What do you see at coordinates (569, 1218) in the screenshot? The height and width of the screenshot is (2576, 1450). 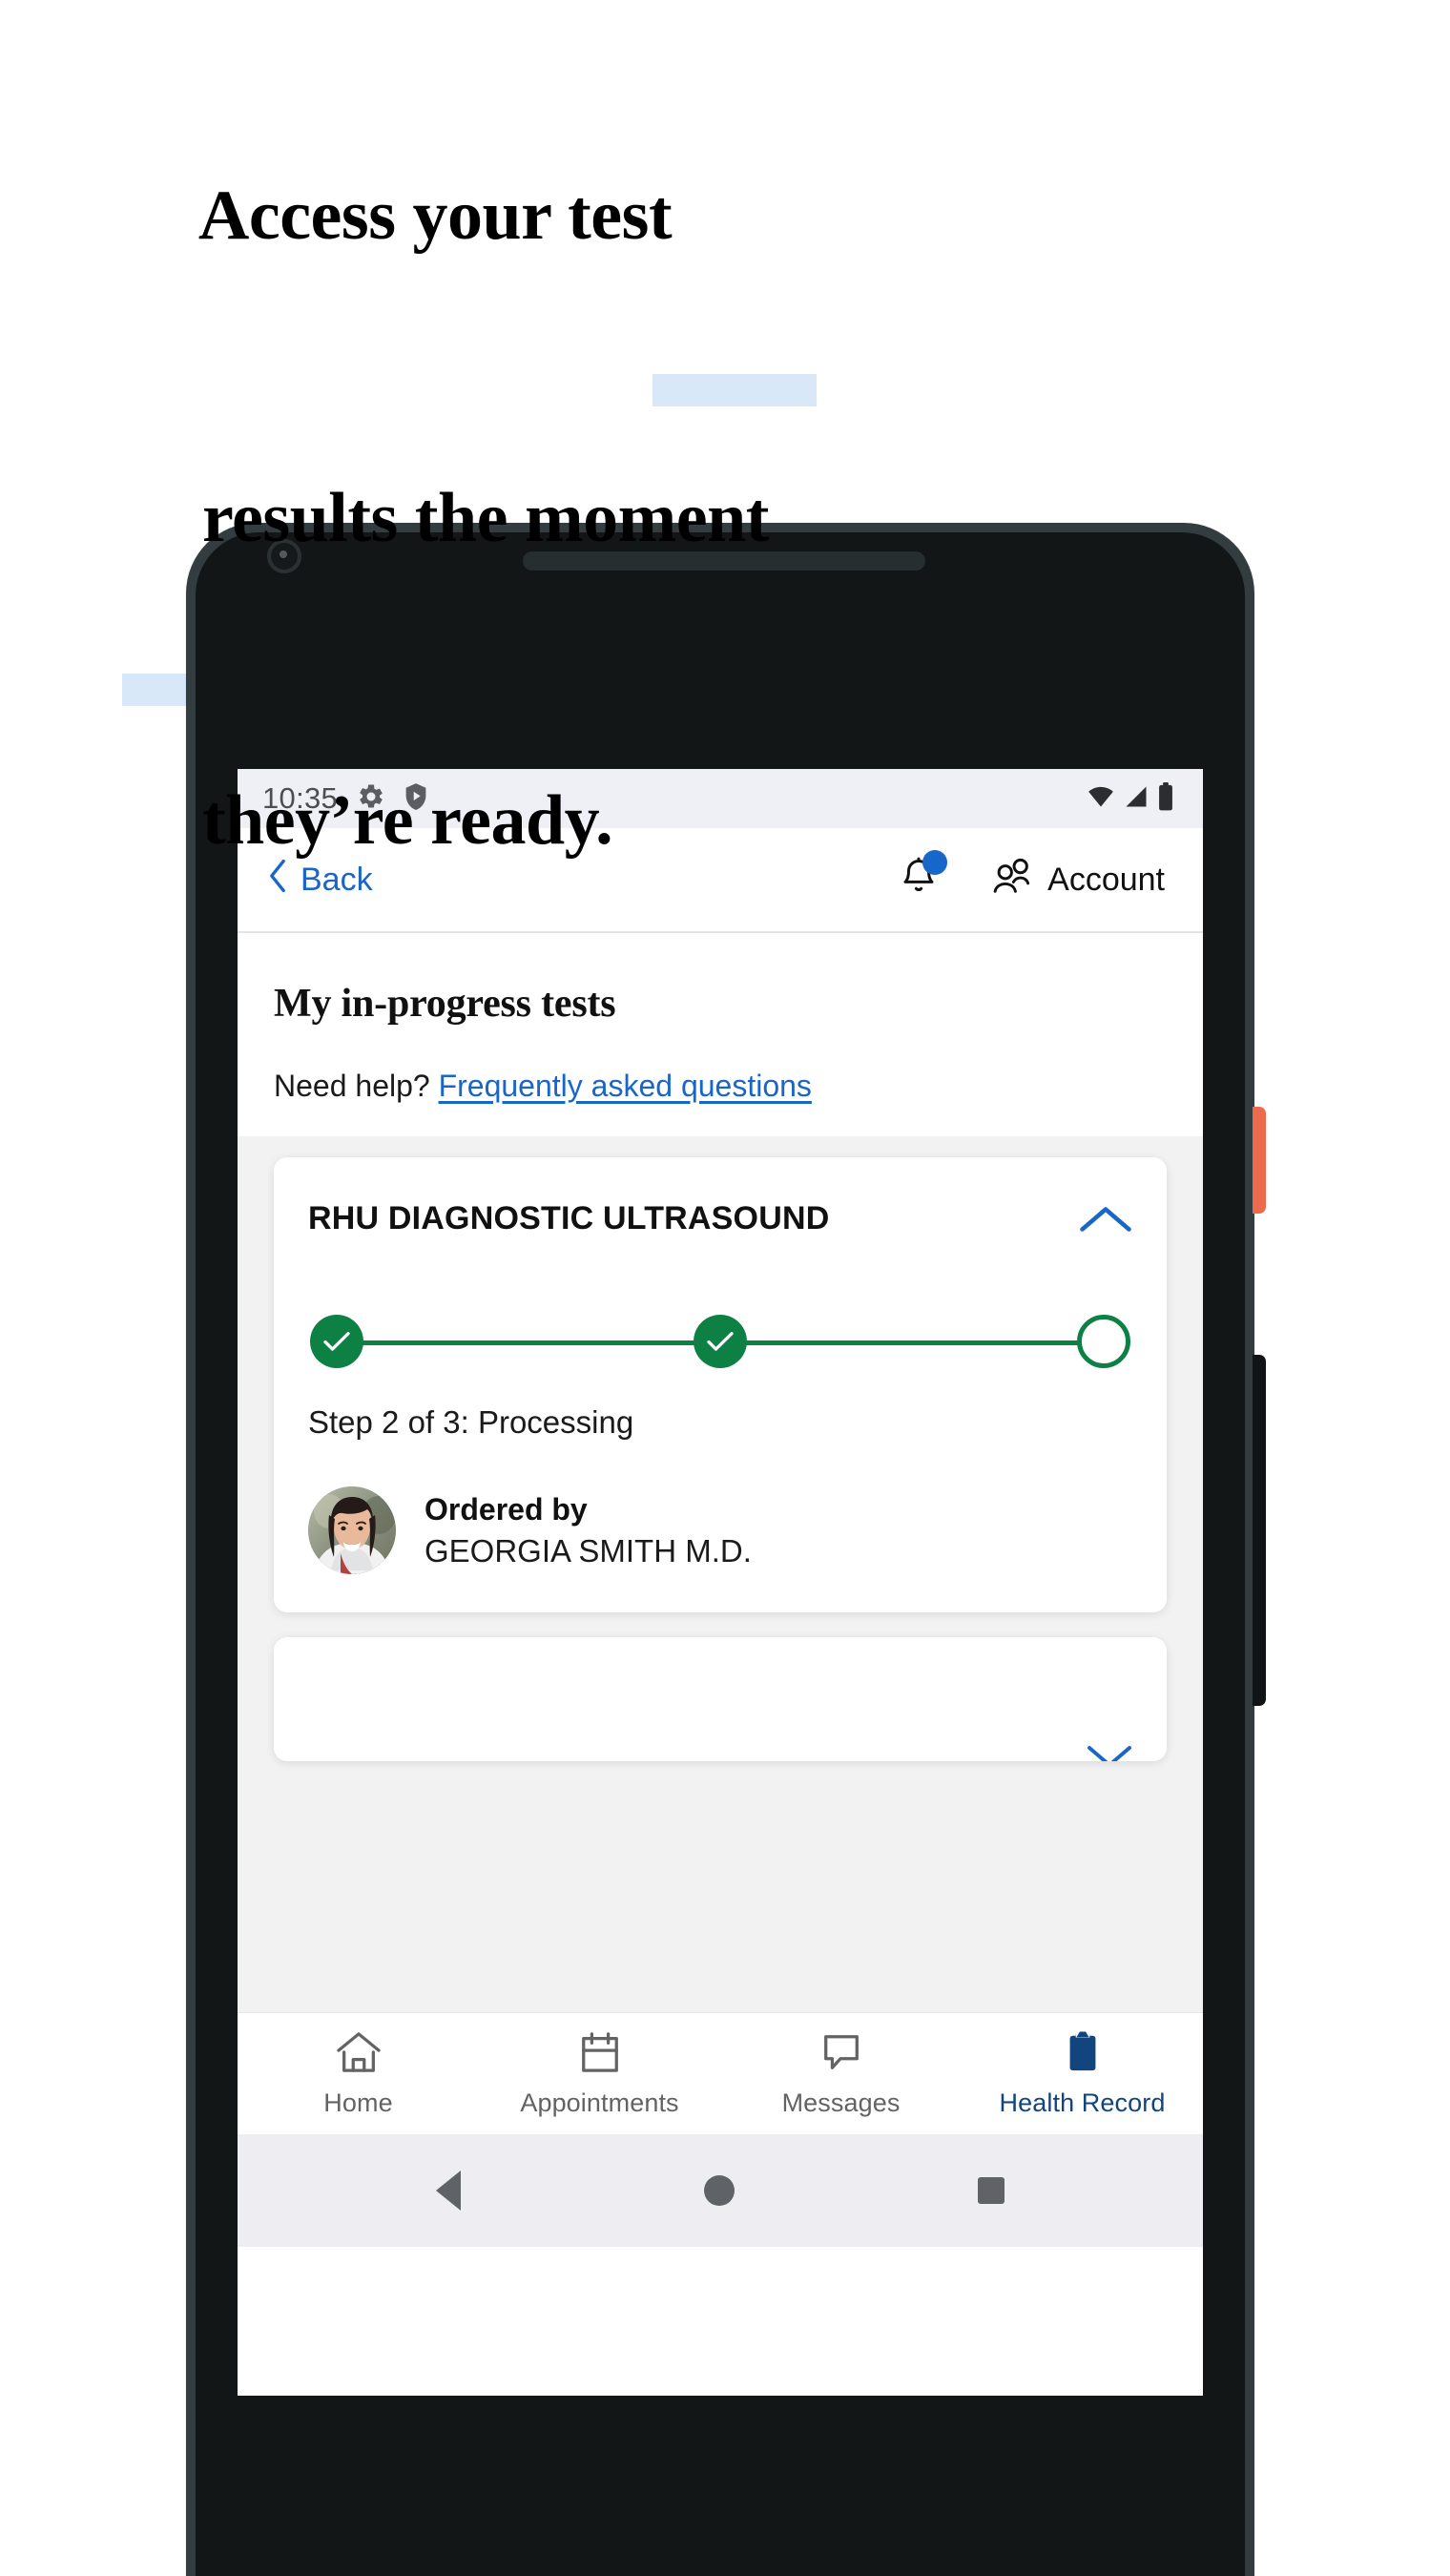 I see `test-card-title: RHU DIAGNOSTIC ULTRASOUND` at bounding box center [569, 1218].